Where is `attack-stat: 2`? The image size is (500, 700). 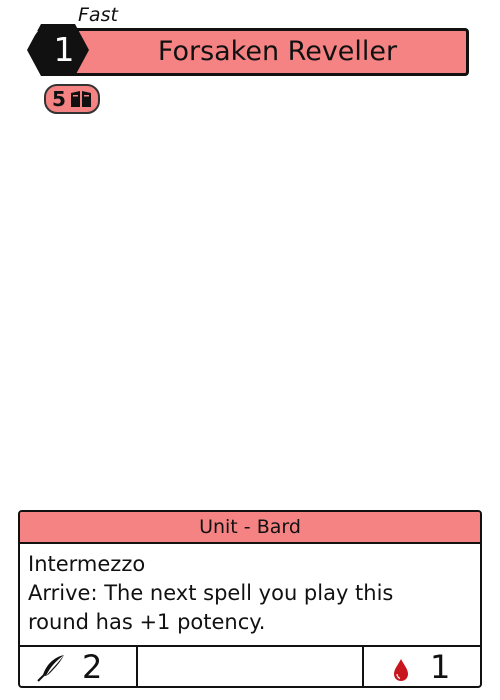 attack-stat: 2 is located at coordinates (79, 666).